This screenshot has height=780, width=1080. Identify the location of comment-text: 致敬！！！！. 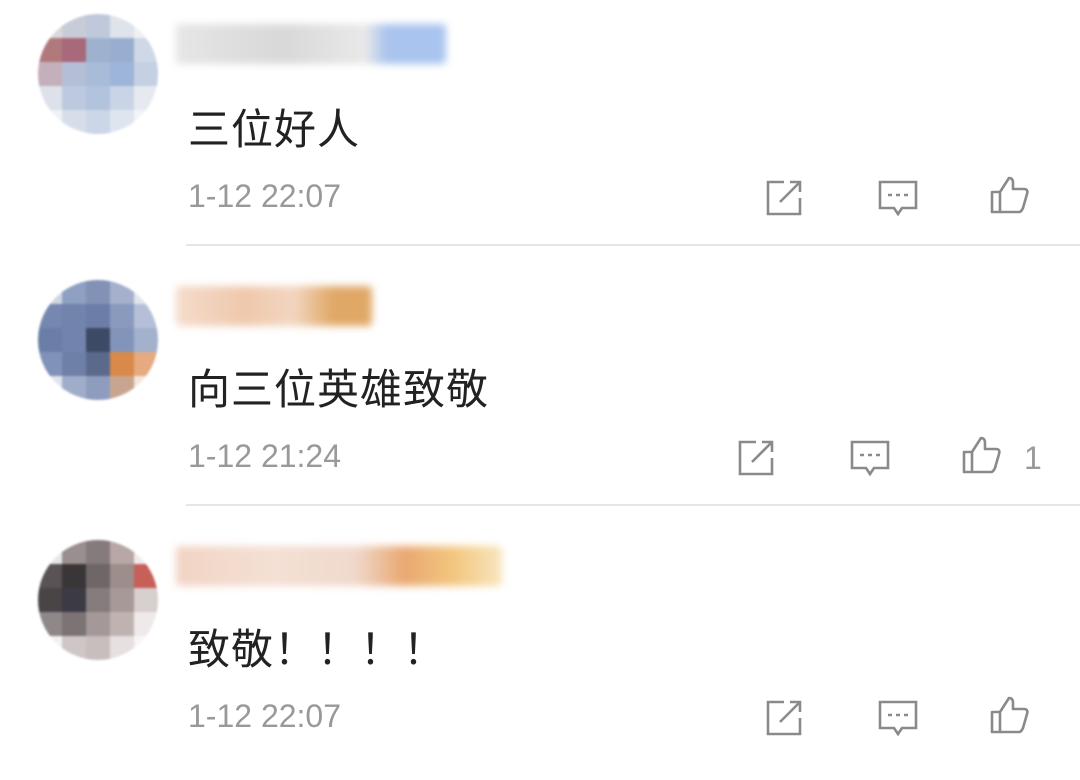
(317, 649).